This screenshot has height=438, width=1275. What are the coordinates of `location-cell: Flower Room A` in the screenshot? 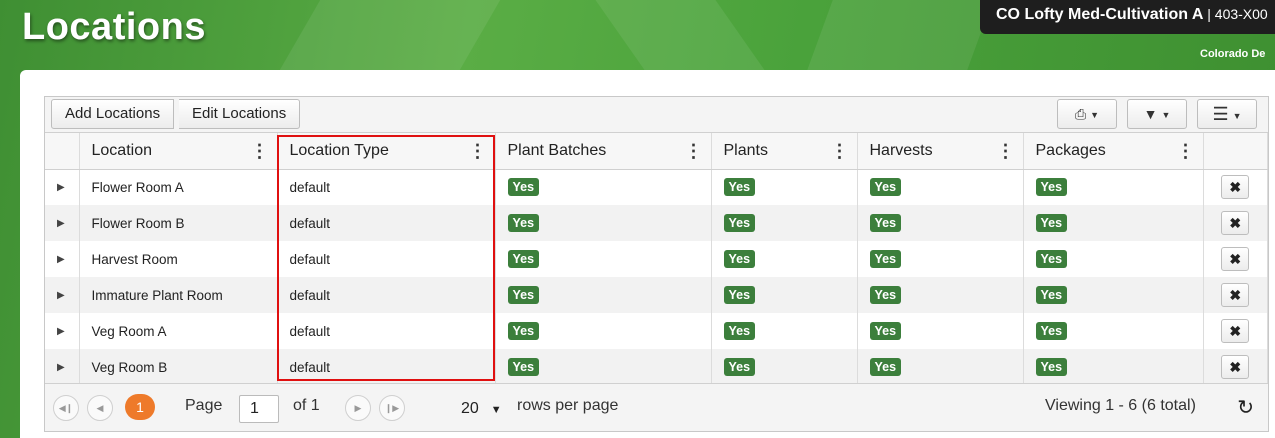 It's located at (178, 187).